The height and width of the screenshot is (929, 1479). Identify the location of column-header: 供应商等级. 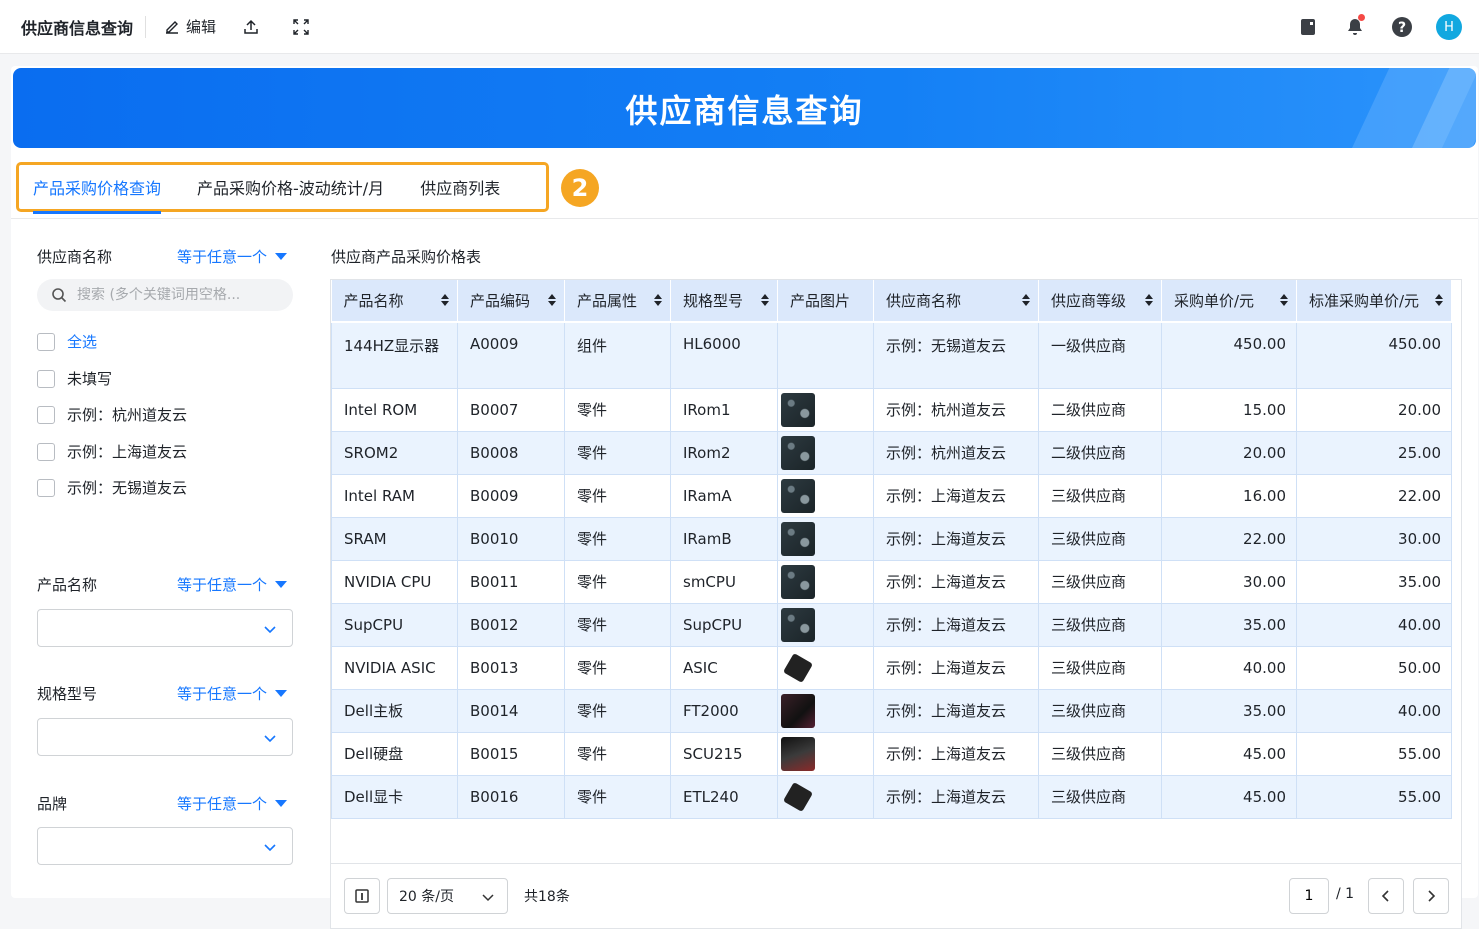
(1100, 301).